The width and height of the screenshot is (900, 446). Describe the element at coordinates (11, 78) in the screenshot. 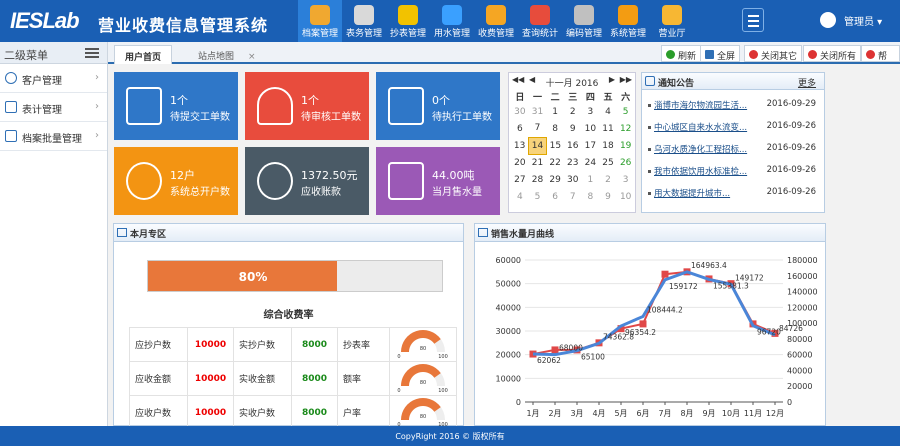

I see `person-icon` at that location.